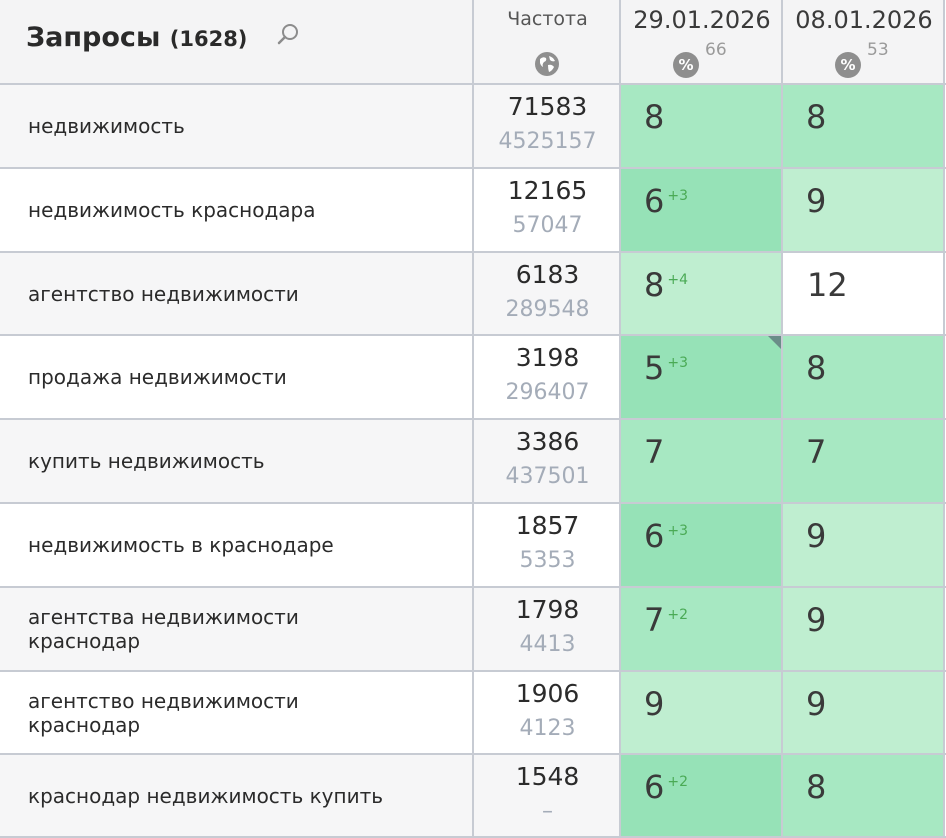  Describe the element at coordinates (547, 441) in the screenshot. I see `frequency-value: 3386` at that location.